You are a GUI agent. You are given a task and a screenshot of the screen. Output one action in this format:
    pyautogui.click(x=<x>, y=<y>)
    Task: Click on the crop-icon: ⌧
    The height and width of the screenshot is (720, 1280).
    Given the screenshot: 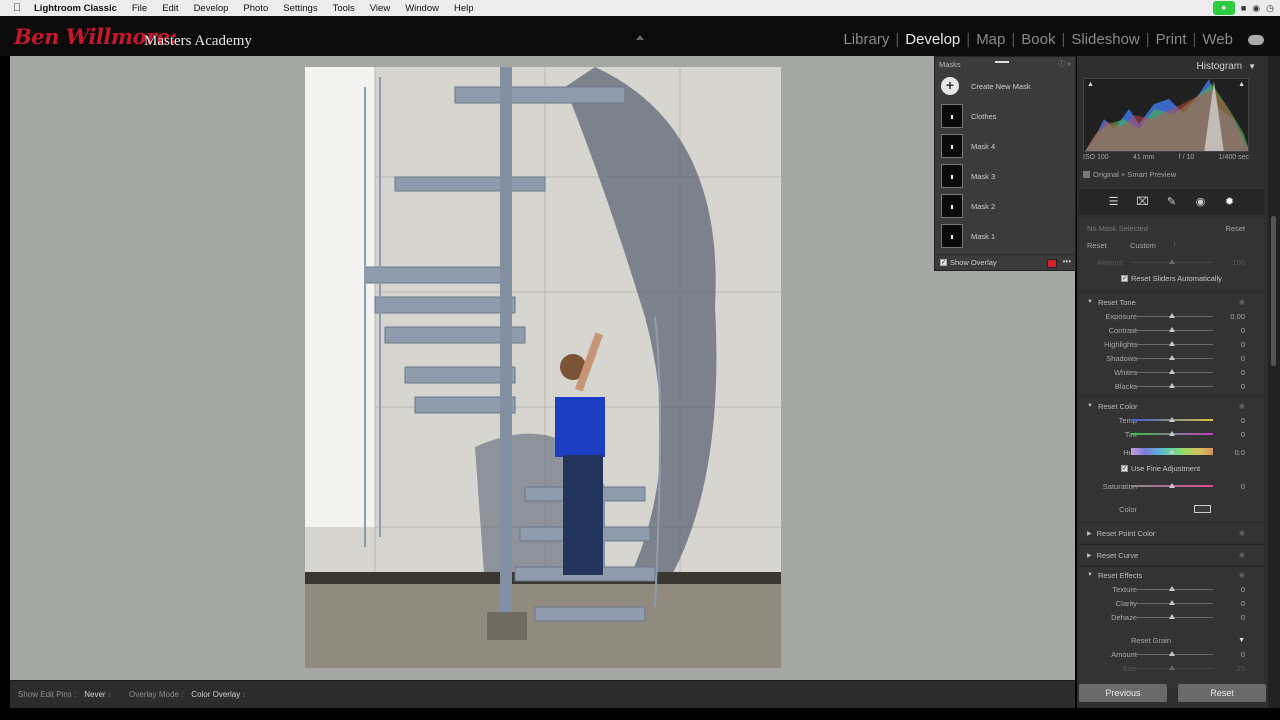 What is the action you would take?
    pyautogui.click(x=1143, y=202)
    